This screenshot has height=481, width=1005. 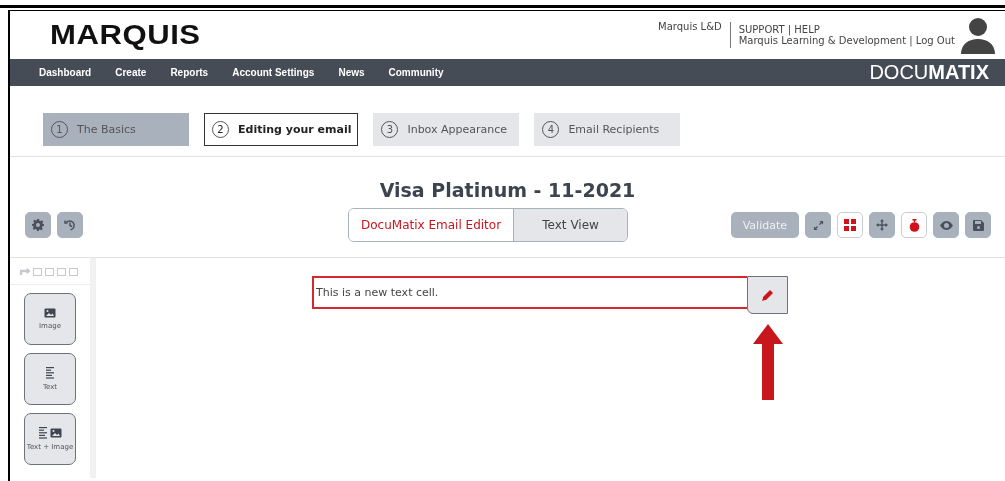 I want to click on step-label: Inbox Appearance, so click(x=457, y=129).